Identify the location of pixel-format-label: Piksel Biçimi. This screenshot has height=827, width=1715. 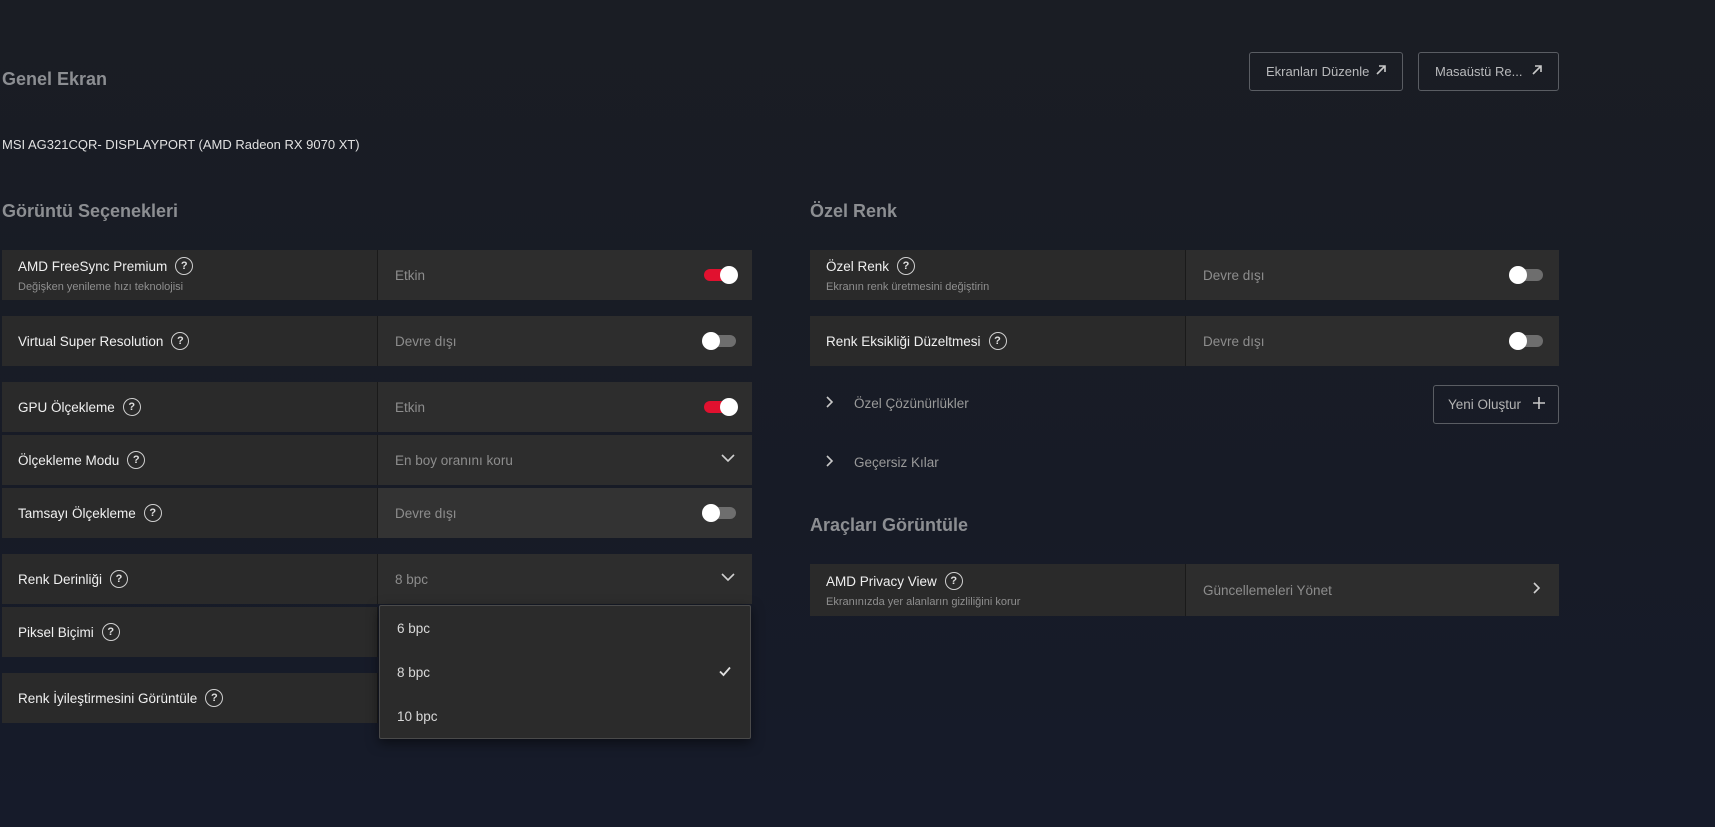
(56, 632).